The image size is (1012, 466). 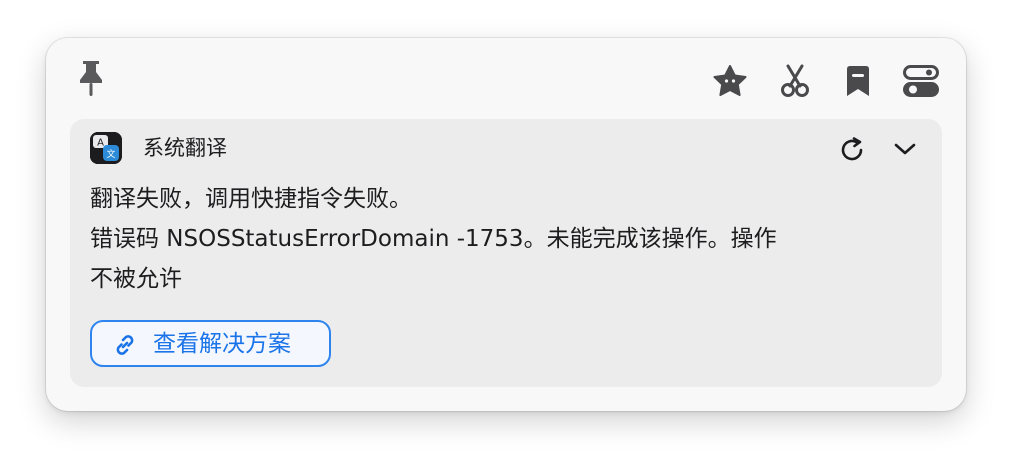 I want to click on error-message-line: 不被允许, so click(x=136, y=279).